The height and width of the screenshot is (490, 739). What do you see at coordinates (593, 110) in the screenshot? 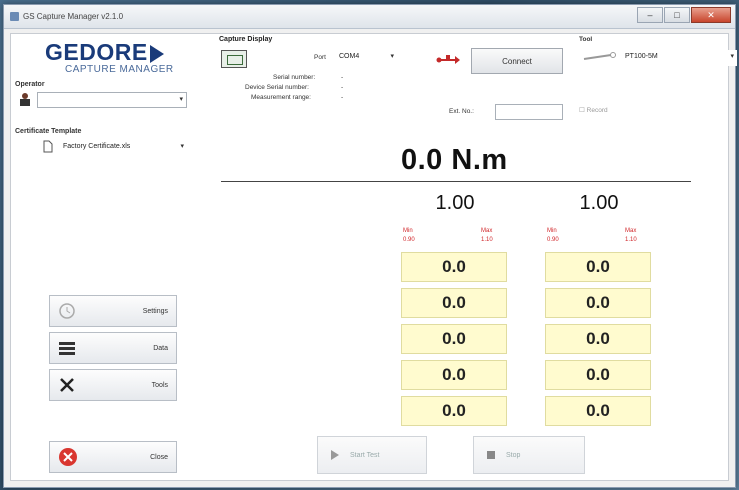
I see `record-checkbox: ☐ Record` at bounding box center [593, 110].